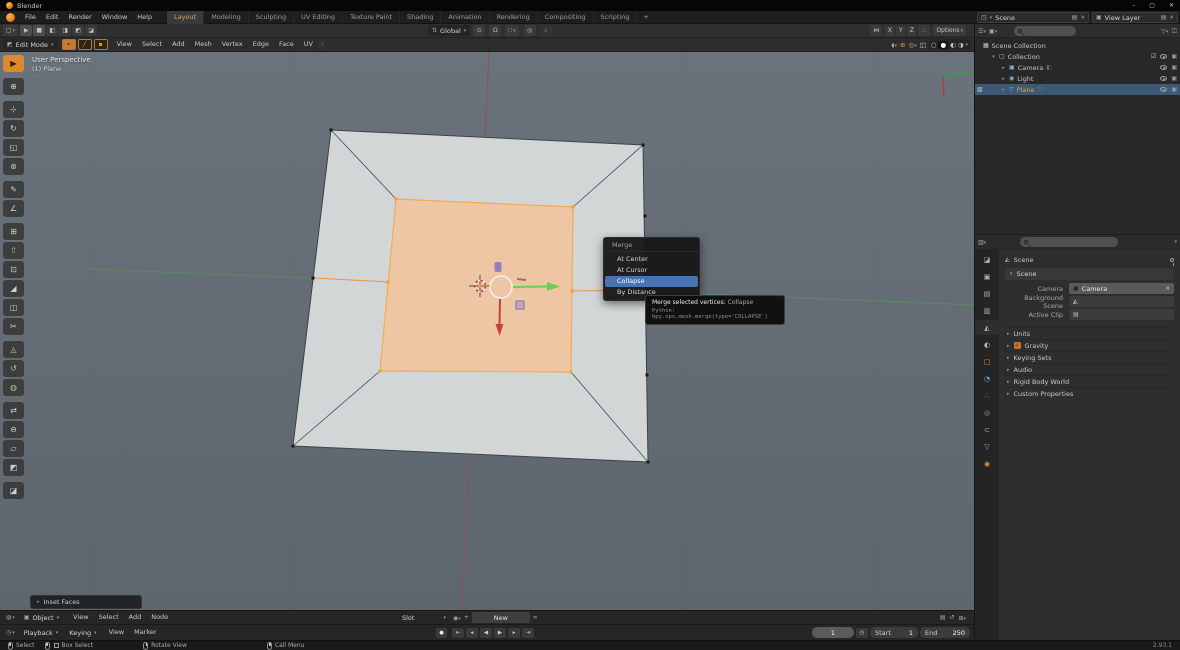 This screenshot has height=650, width=1180. What do you see at coordinates (1089, 274) in the screenshot?
I see `scene-panel-header: ▾ Scene` at bounding box center [1089, 274].